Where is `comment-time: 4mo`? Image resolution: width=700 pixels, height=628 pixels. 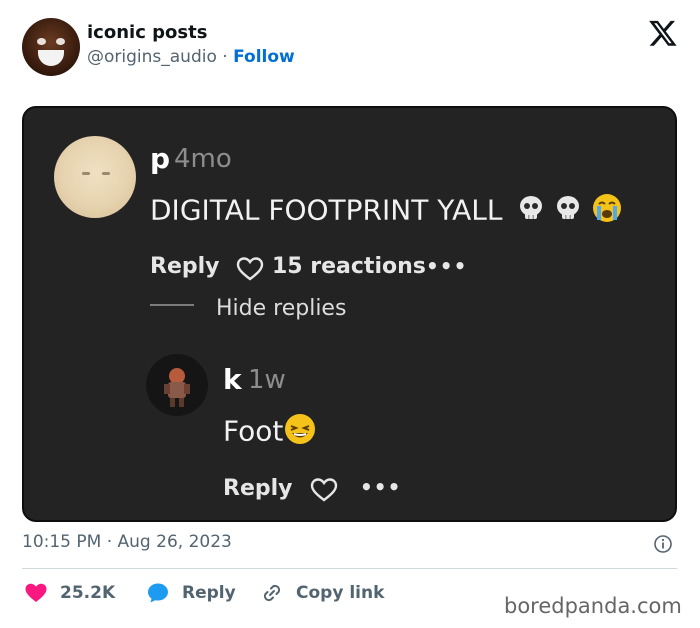 comment-time: 4mo is located at coordinates (203, 159).